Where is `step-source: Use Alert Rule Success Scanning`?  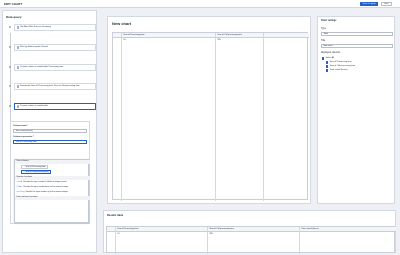
step-source: Use Alert Rule Success Scanning is located at coordinates (55, 28).